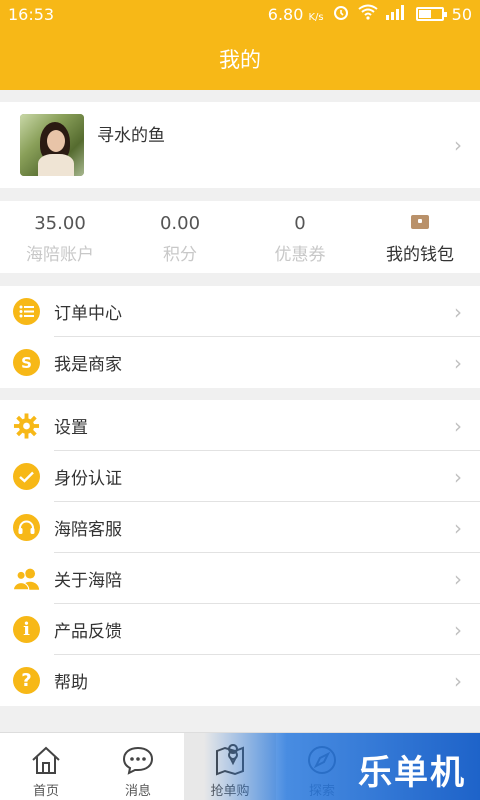 This screenshot has width=480, height=800. I want to click on menu-item-label: 订单中心, so click(88, 314).